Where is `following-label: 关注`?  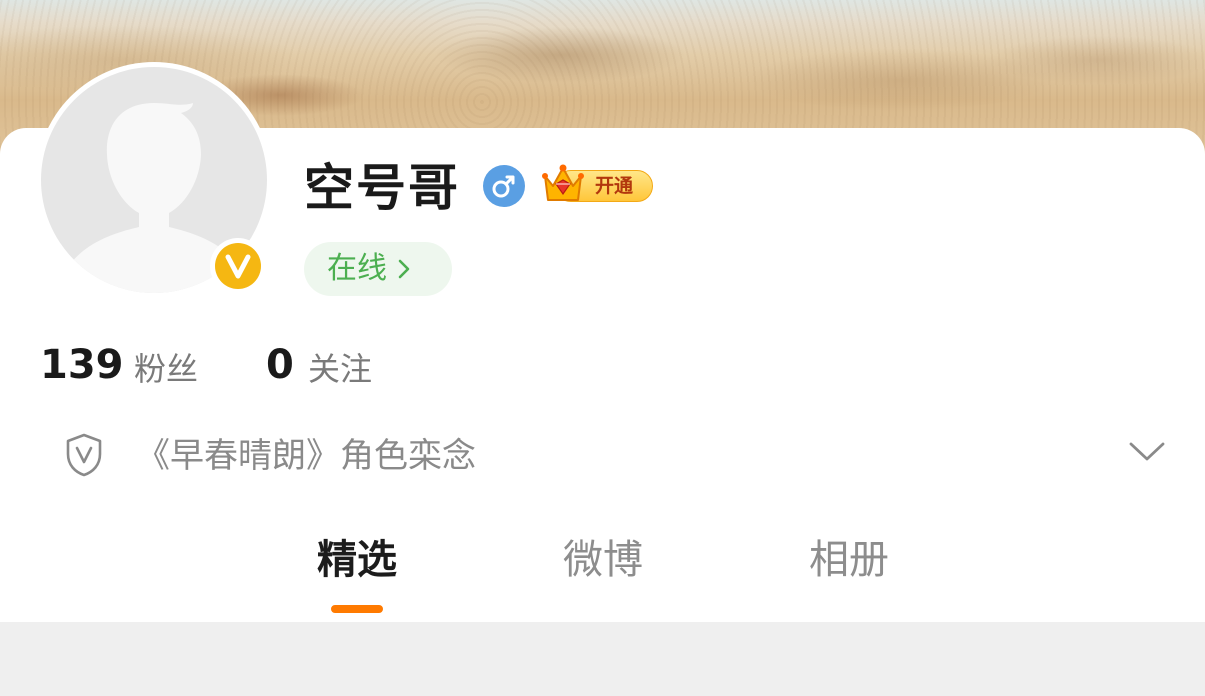 following-label: 关注 is located at coordinates (340, 369).